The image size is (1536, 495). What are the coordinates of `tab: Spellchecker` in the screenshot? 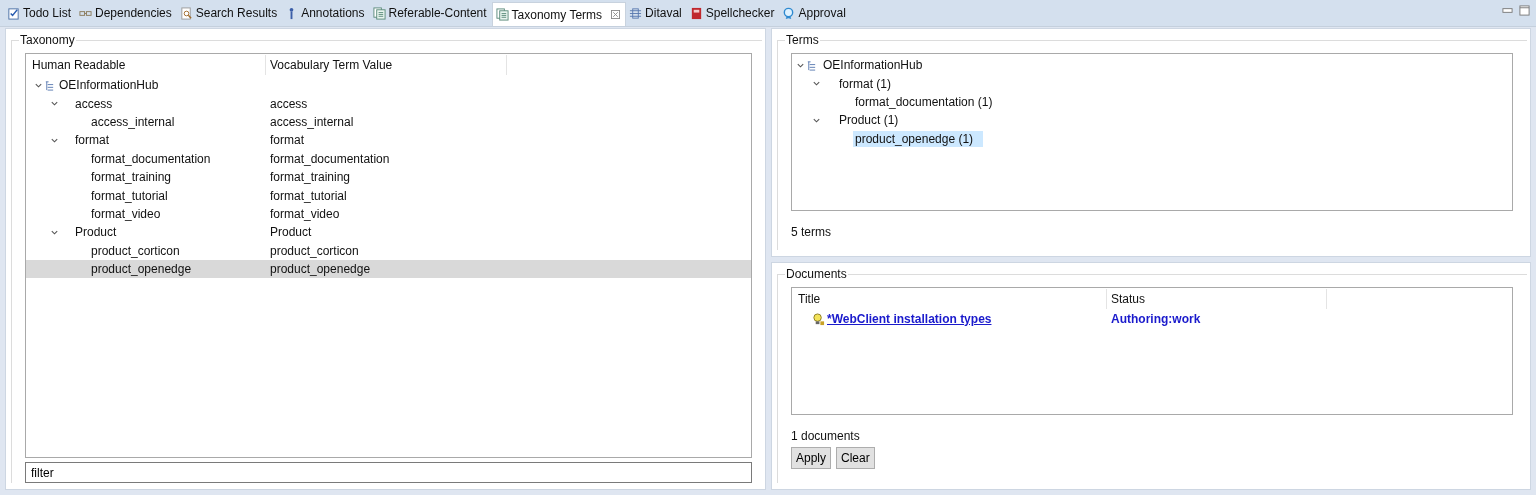 It's located at (733, 13).